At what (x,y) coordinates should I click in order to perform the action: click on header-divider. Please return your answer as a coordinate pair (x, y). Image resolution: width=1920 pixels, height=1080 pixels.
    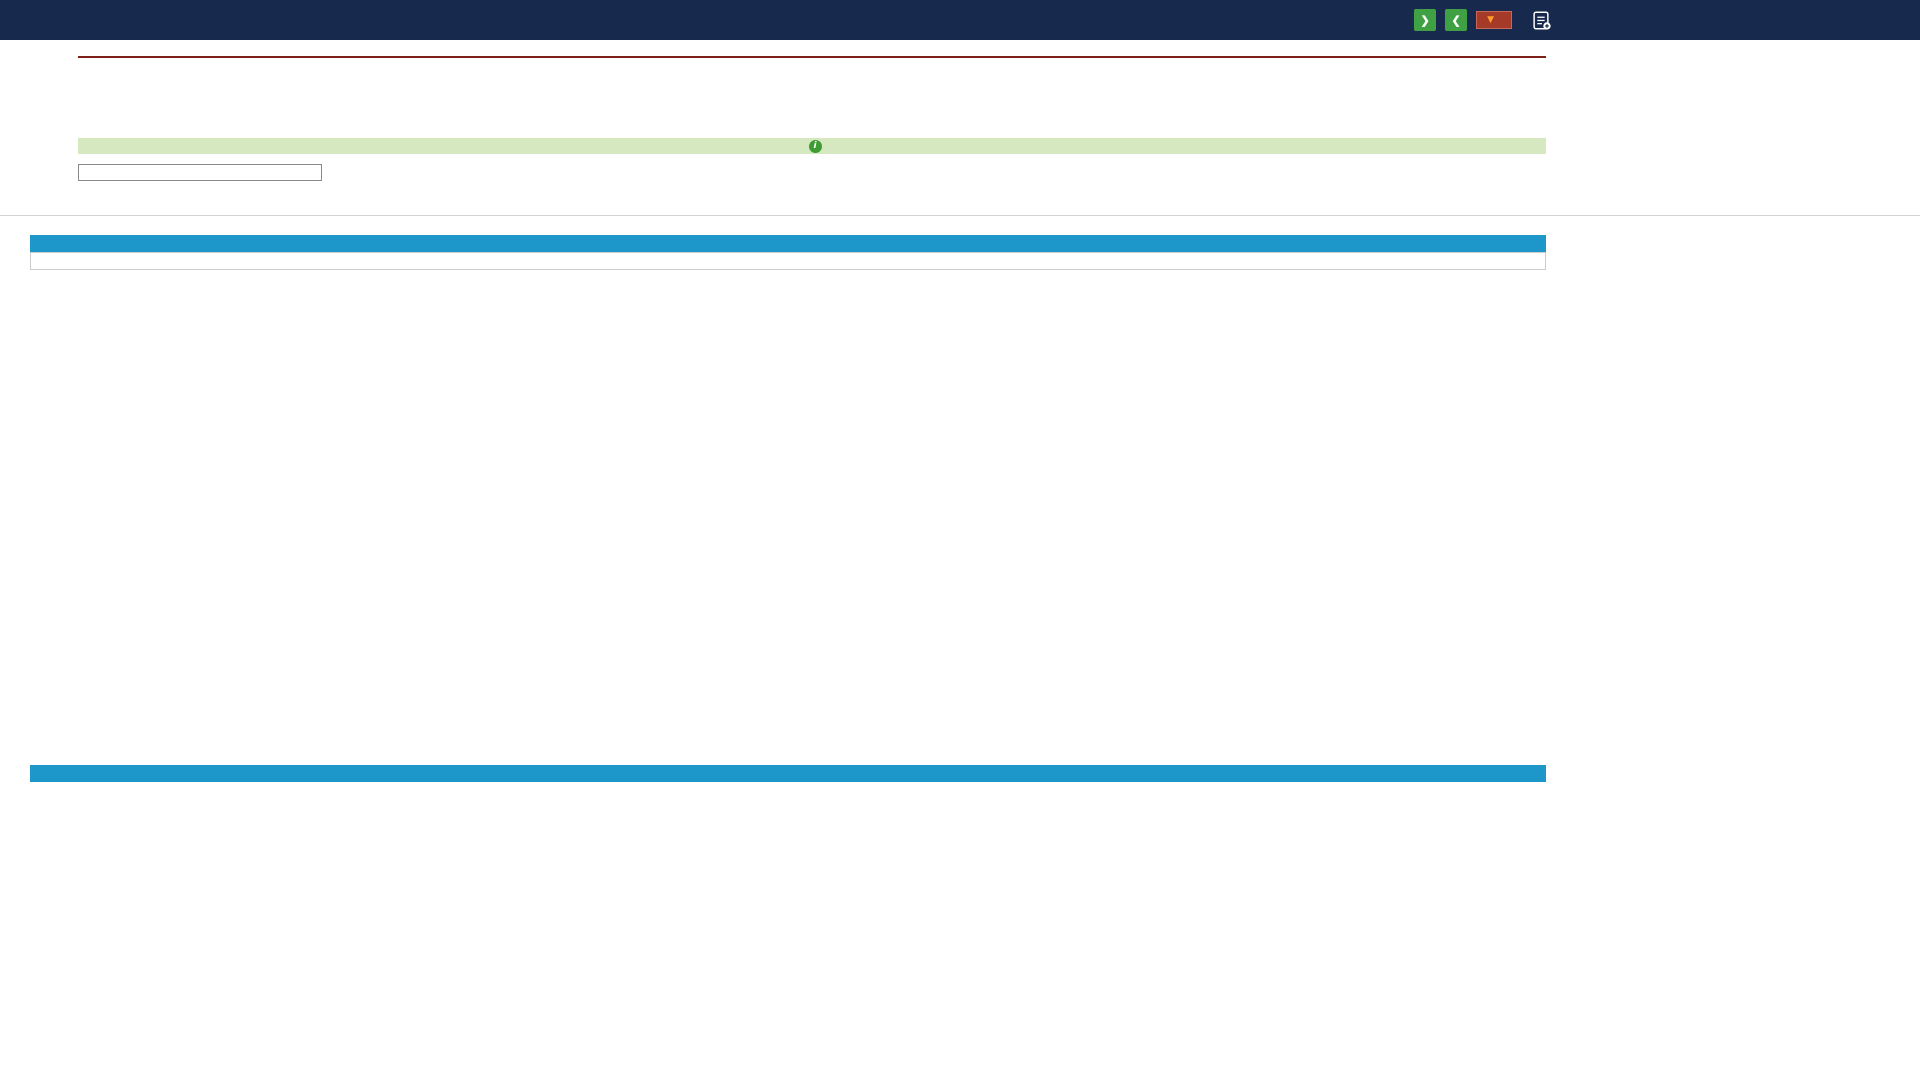
    Looking at the image, I should click on (960, 215).